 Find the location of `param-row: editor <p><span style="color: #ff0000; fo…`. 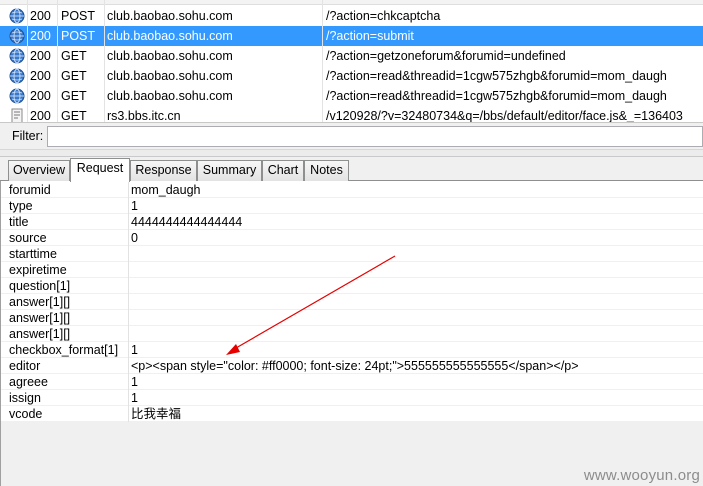

param-row: editor <p><span style="color: #ff0000; fo… is located at coordinates (352, 366).